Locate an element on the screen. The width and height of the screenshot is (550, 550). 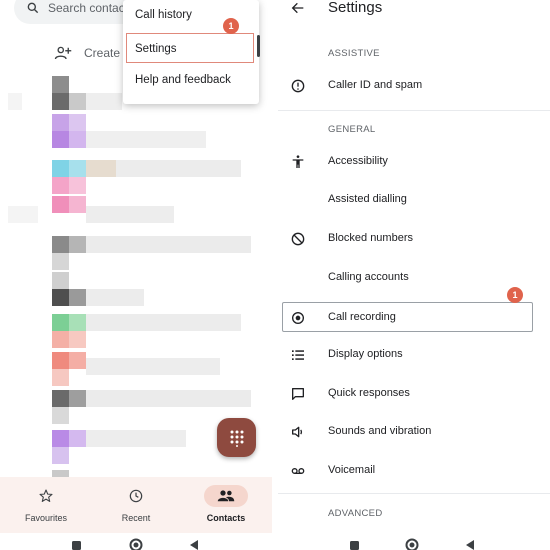
search-placeholder: Search contact is located at coordinates (88, 8).